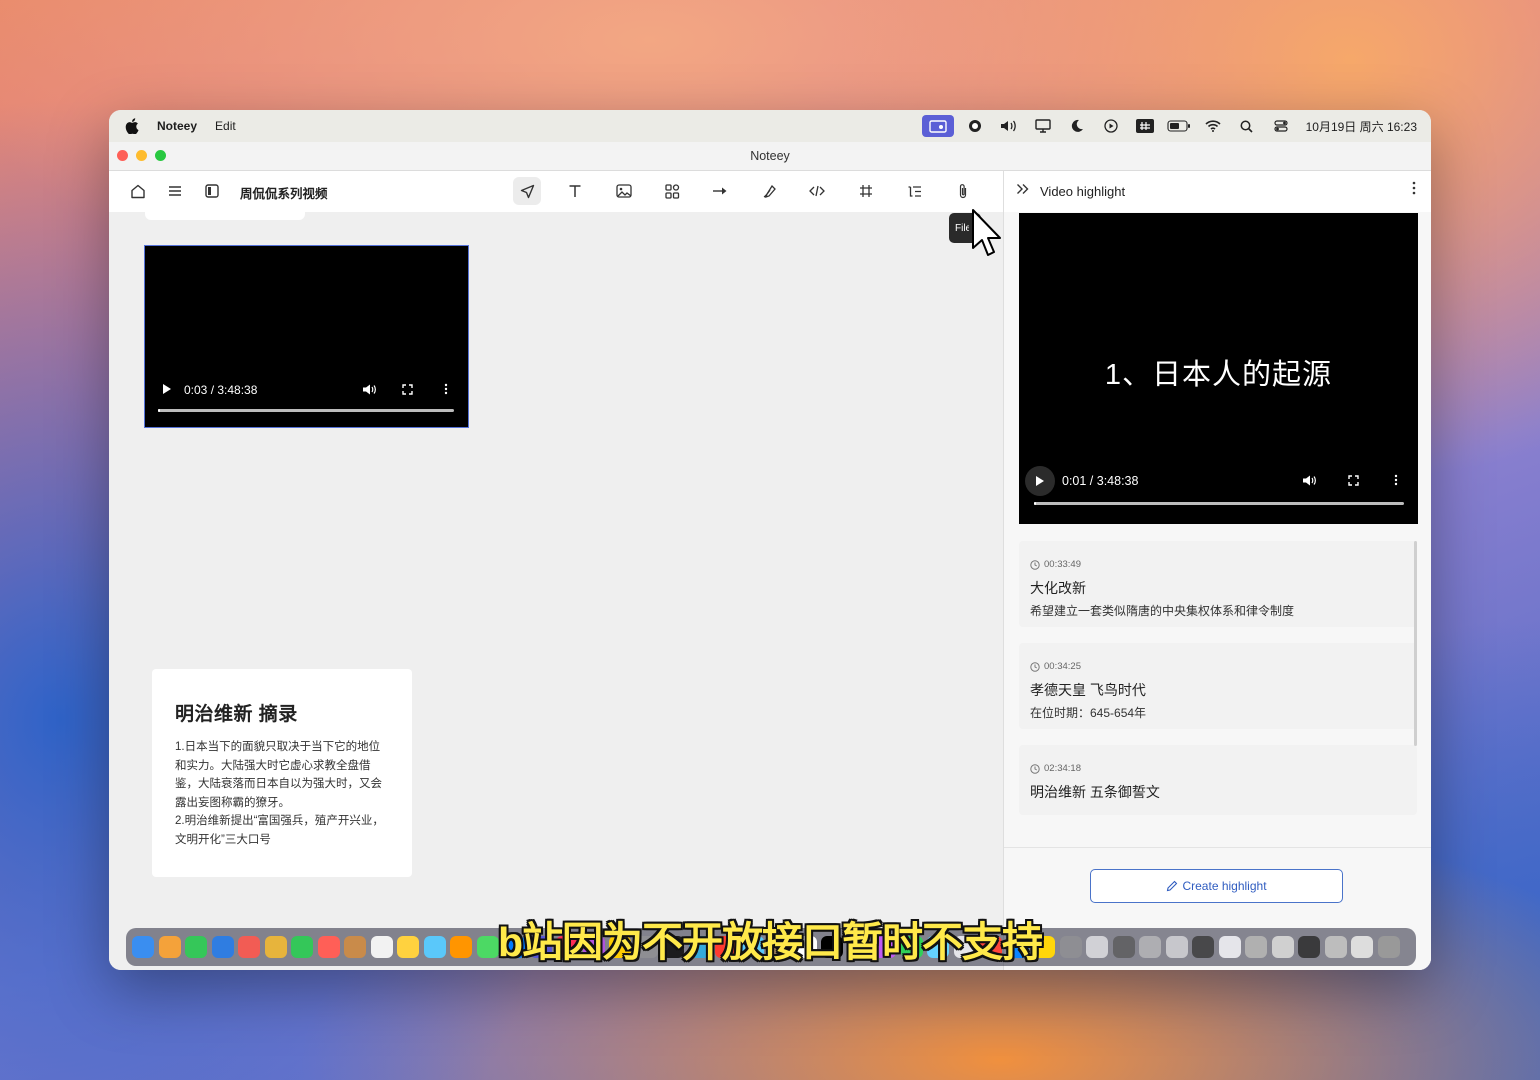  I want to click on video-time: 0:03 / 3:48:38, so click(221, 390).